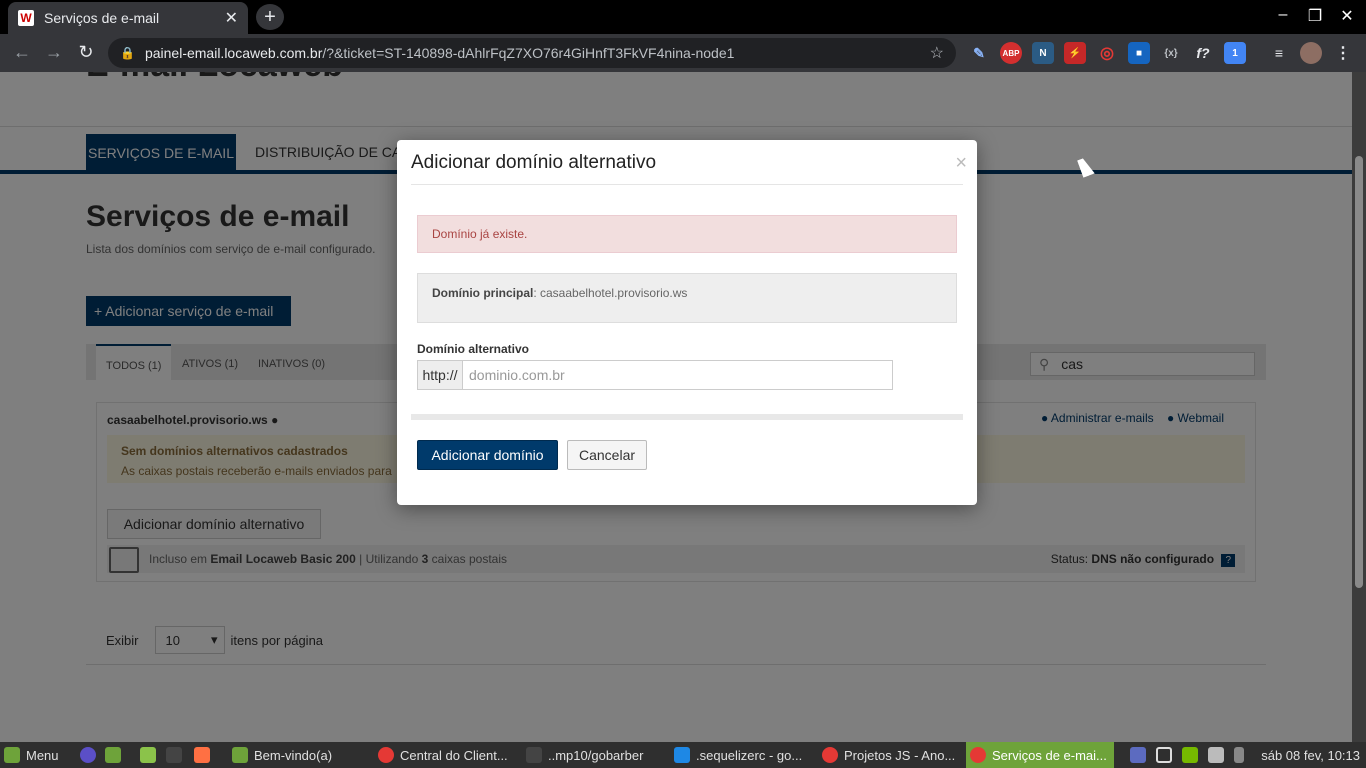 This screenshot has height=768, width=1366. What do you see at coordinates (26, 18) in the screenshot?
I see `locaweb-favicon-icon: W` at bounding box center [26, 18].